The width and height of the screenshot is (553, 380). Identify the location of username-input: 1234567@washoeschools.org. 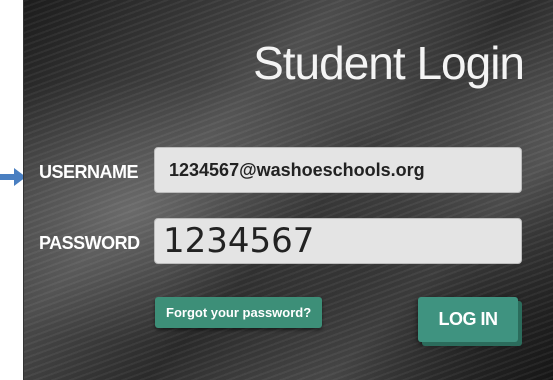
(338, 170).